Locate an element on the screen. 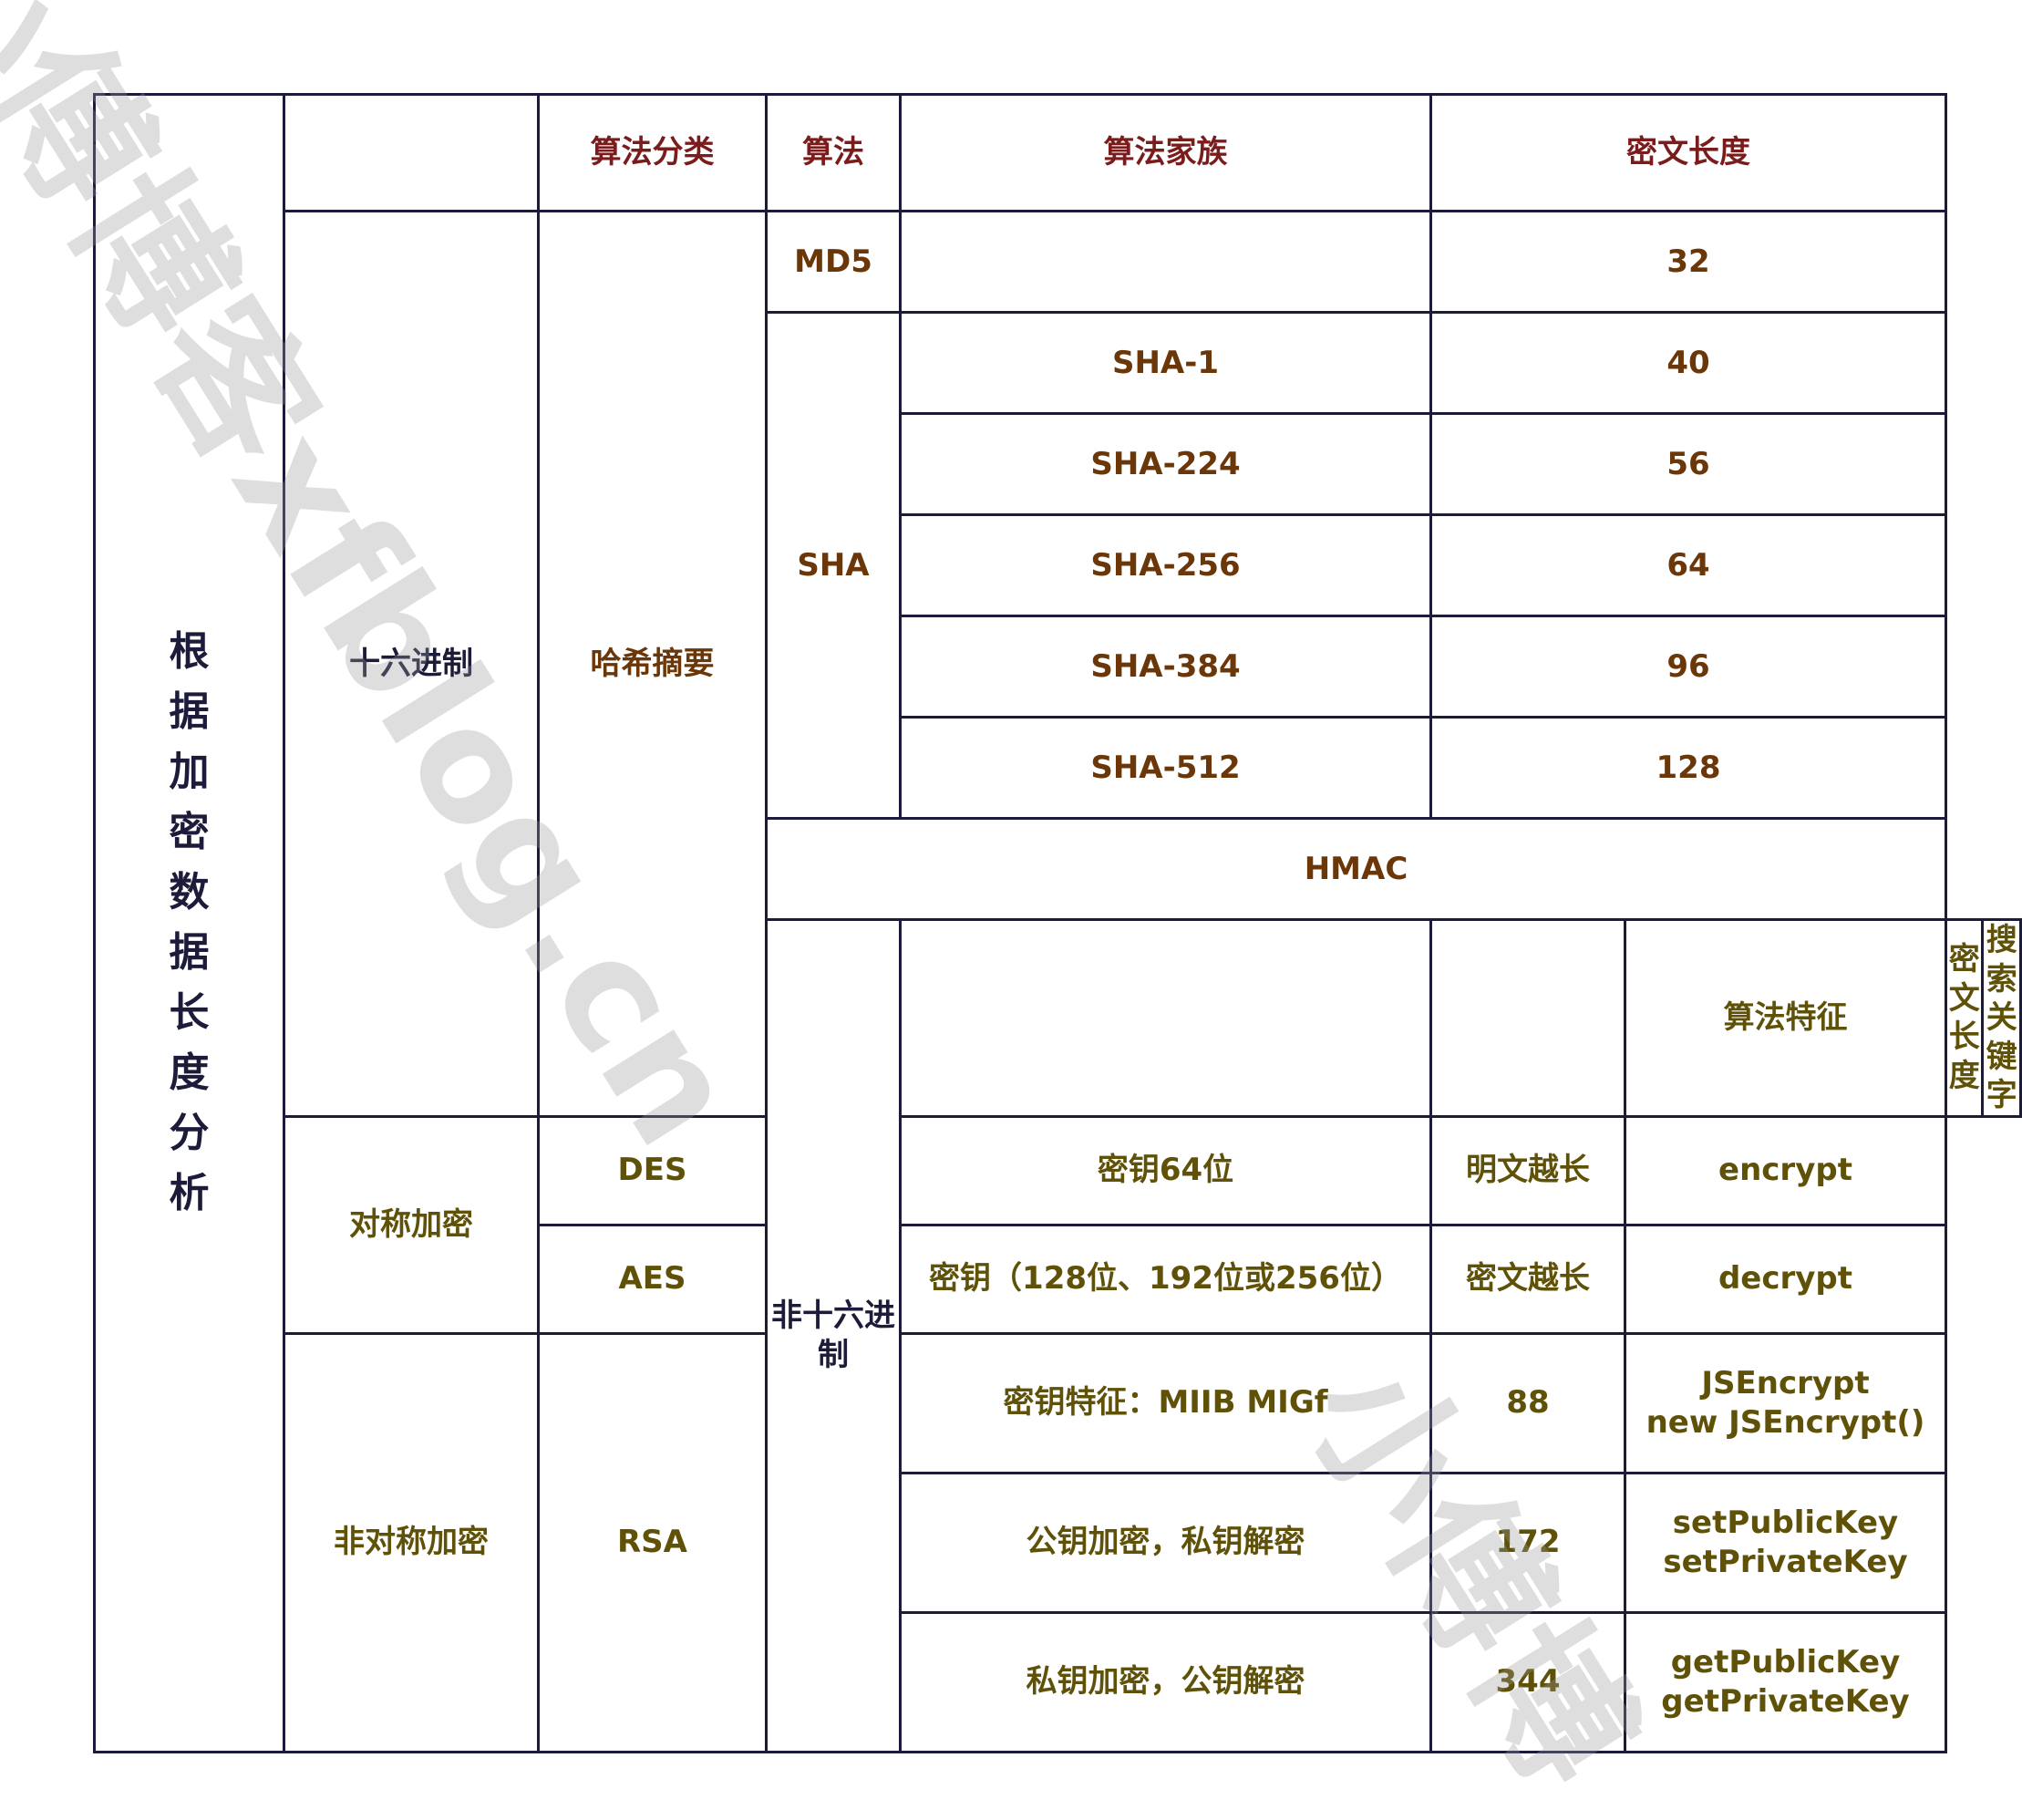  symmetric-category: 对称加密 is located at coordinates (411, 1225).